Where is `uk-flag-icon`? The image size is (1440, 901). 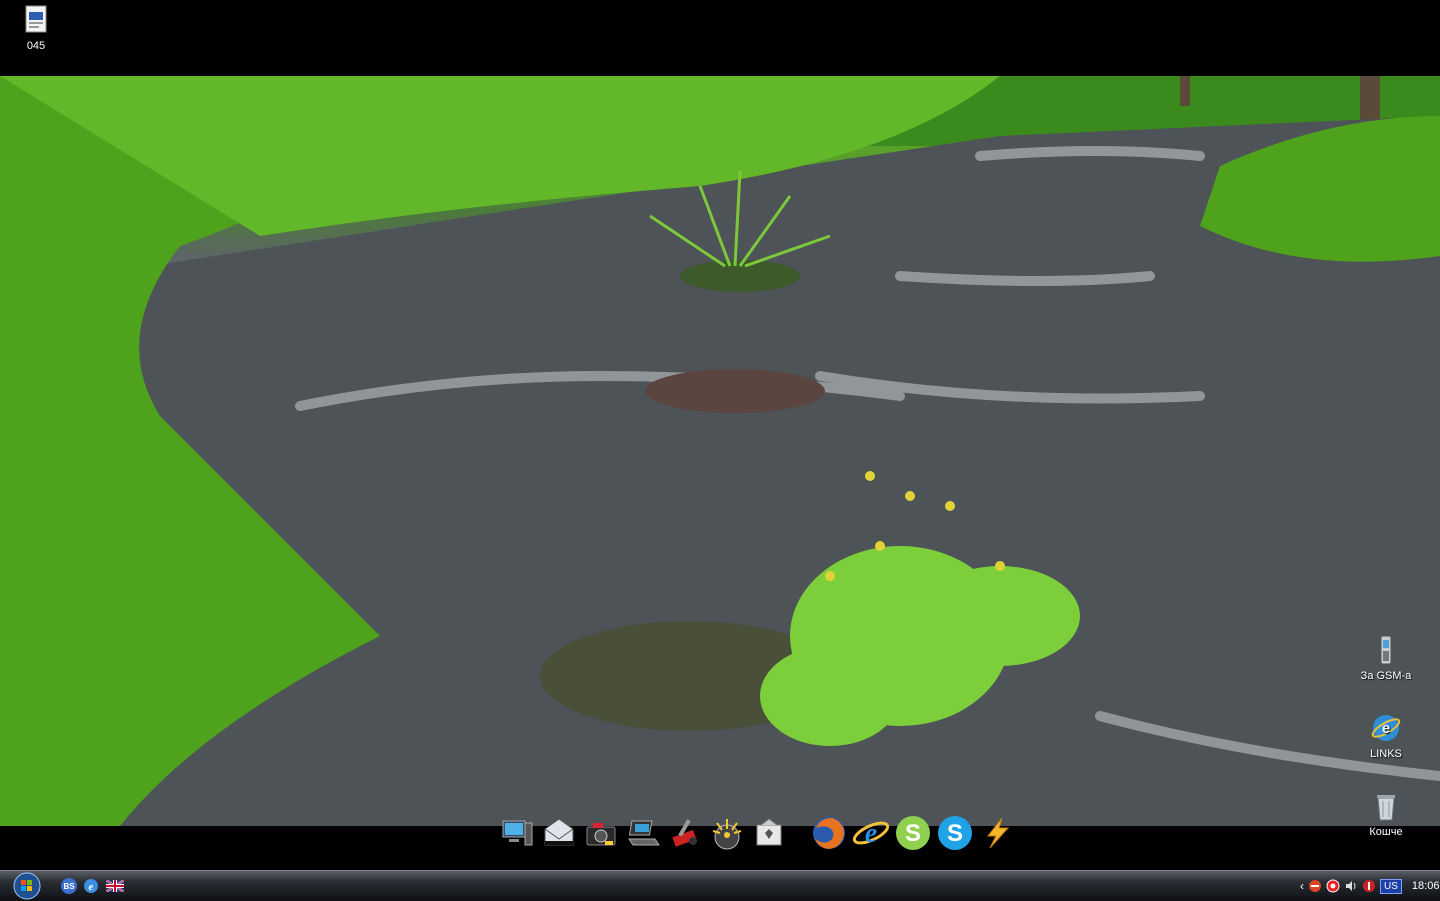
uk-flag-icon is located at coordinates (115, 886).